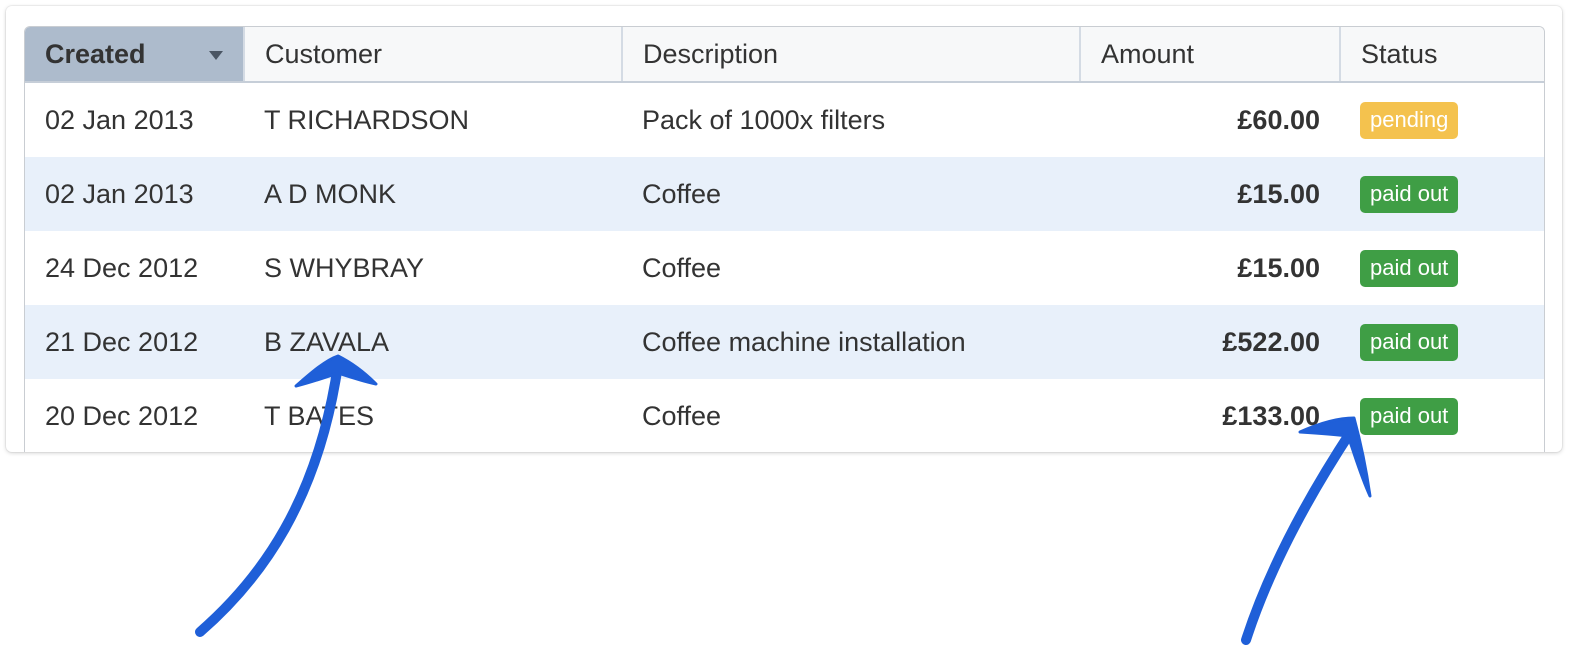  Describe the element at coordinates (327, 341) in the screenshot. I see `cell-text: B ZAVALA` at that location.